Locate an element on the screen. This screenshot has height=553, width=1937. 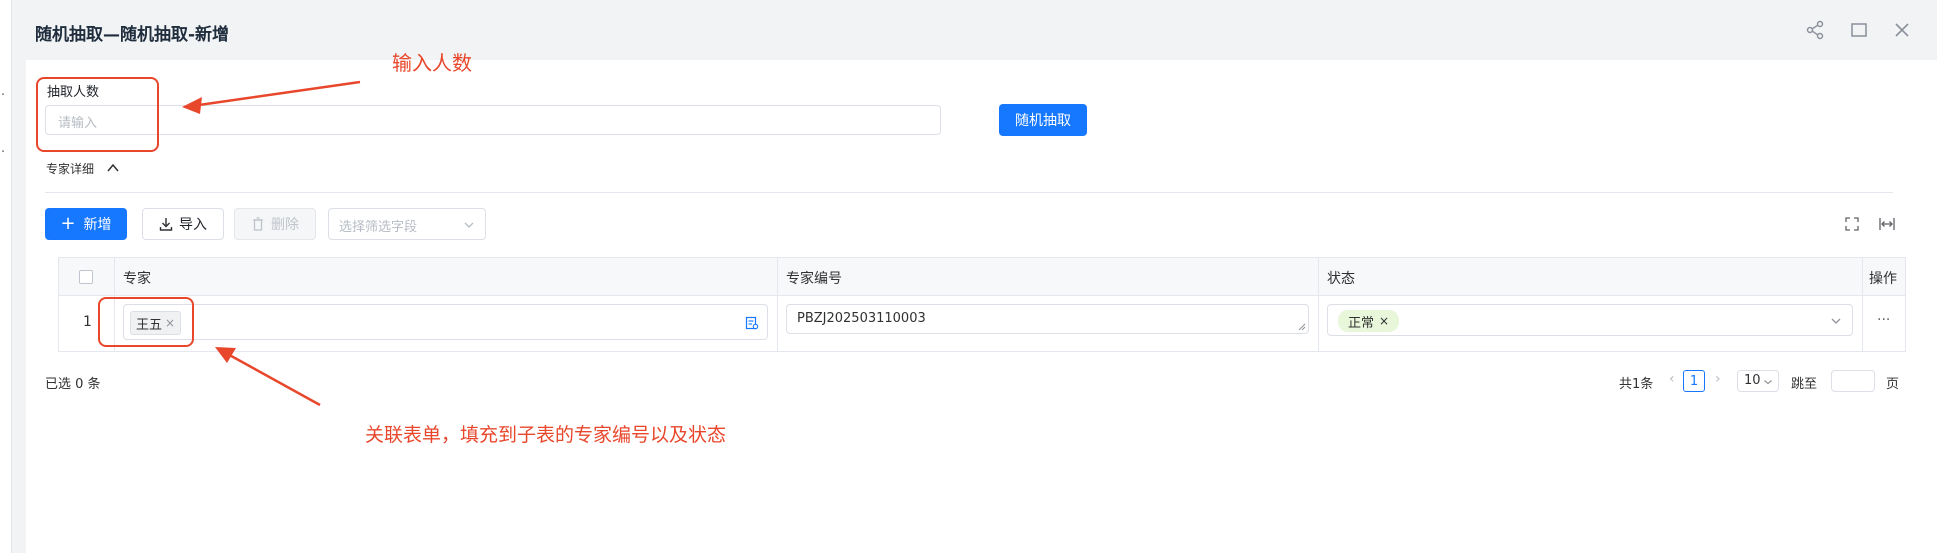
jump-label: 跳至 is located at coordinates (1804, 384).